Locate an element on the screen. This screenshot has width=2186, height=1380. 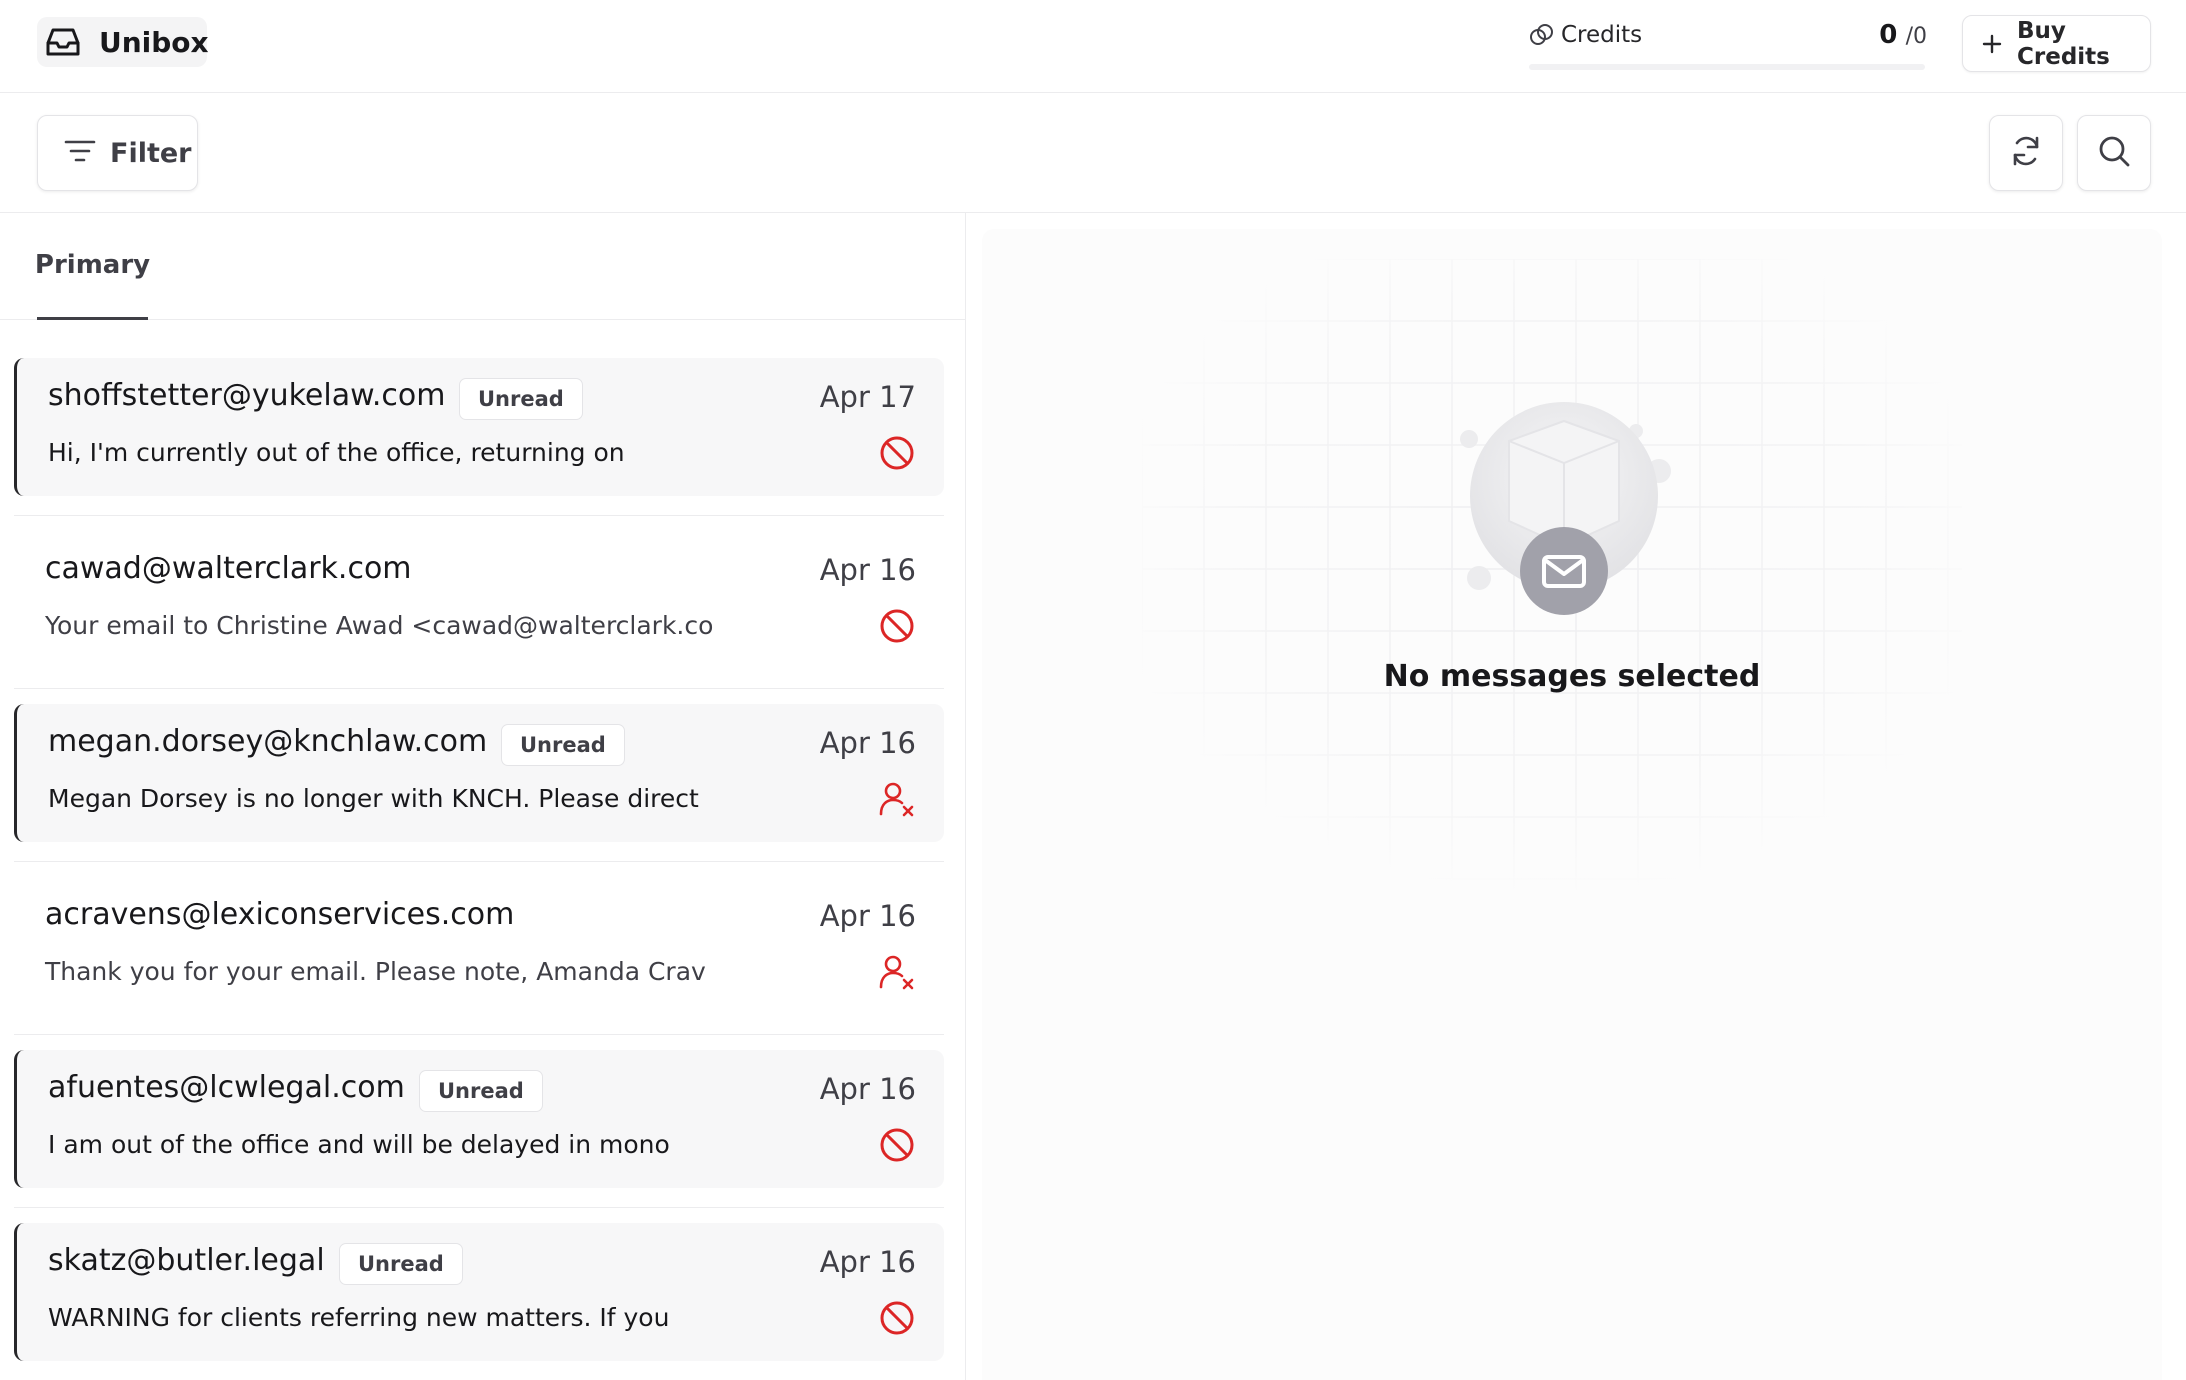
filter-icon is located at coordinates (80, 153).